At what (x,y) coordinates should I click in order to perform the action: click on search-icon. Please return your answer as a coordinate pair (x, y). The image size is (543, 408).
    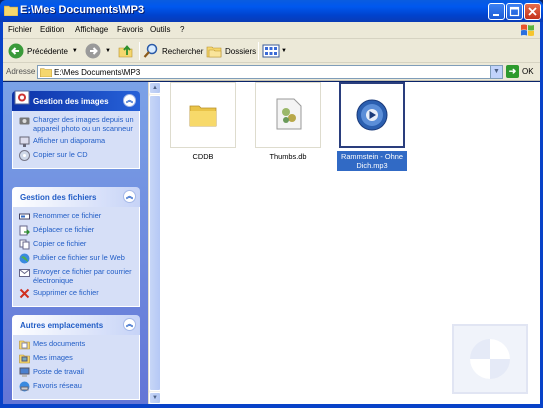
    Looking at the image, I should click on (150, 50).